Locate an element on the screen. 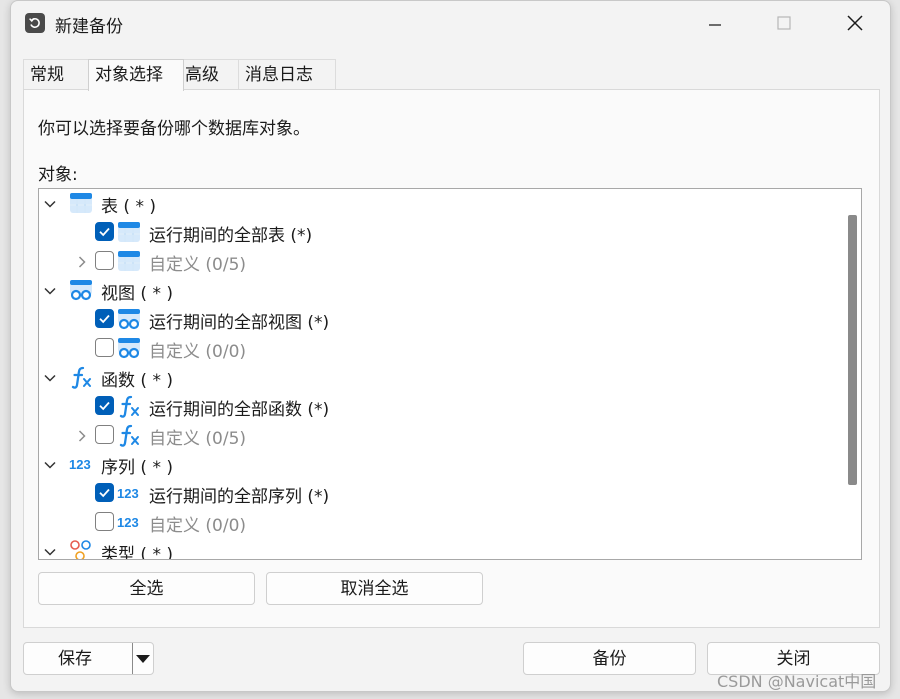  maximize-button is located at coordinates (784, 23).